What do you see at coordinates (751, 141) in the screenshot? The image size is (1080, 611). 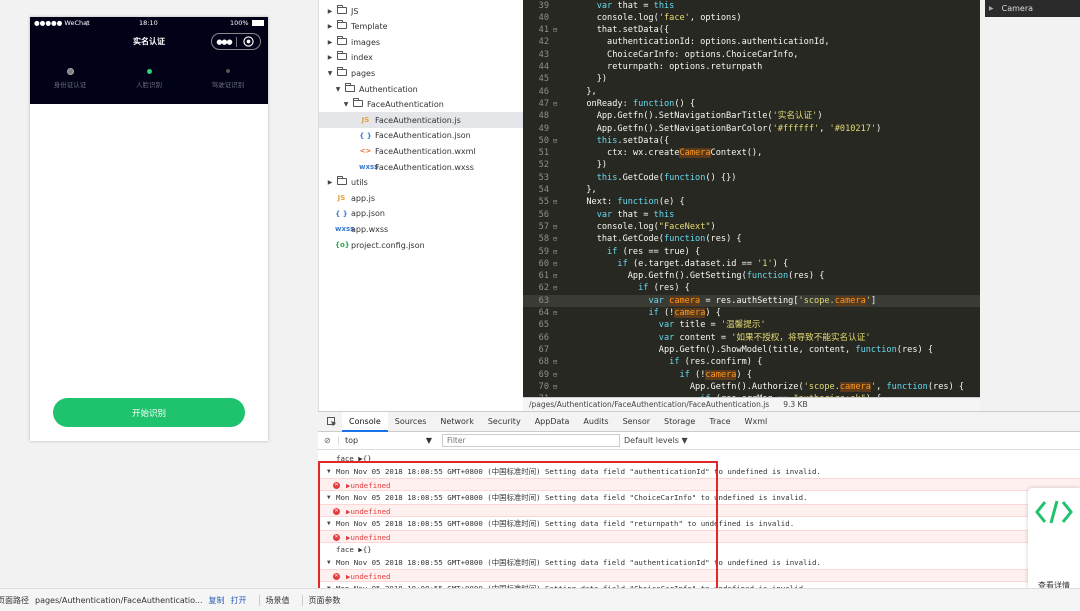 I see `code-line: 50 ⊟ this.setData({` at bounding box center [751, 141].